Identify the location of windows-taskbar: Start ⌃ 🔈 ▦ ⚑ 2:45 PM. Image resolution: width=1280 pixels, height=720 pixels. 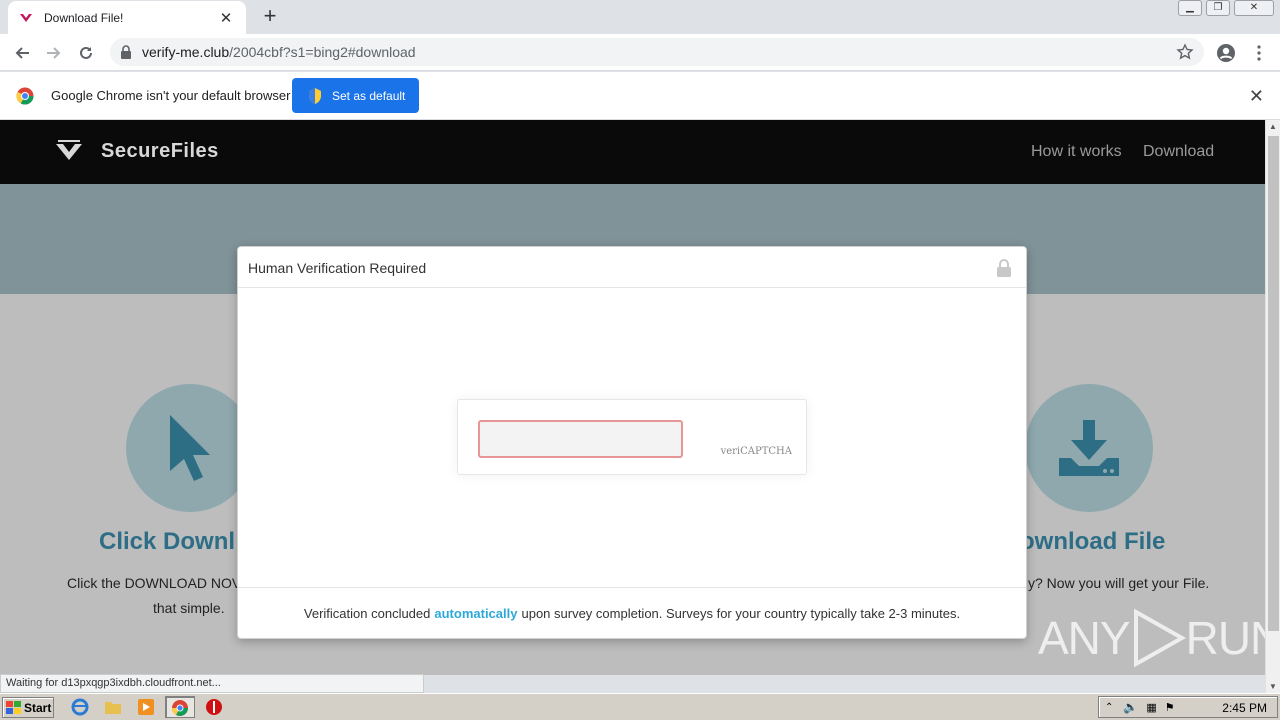
(640, 706).